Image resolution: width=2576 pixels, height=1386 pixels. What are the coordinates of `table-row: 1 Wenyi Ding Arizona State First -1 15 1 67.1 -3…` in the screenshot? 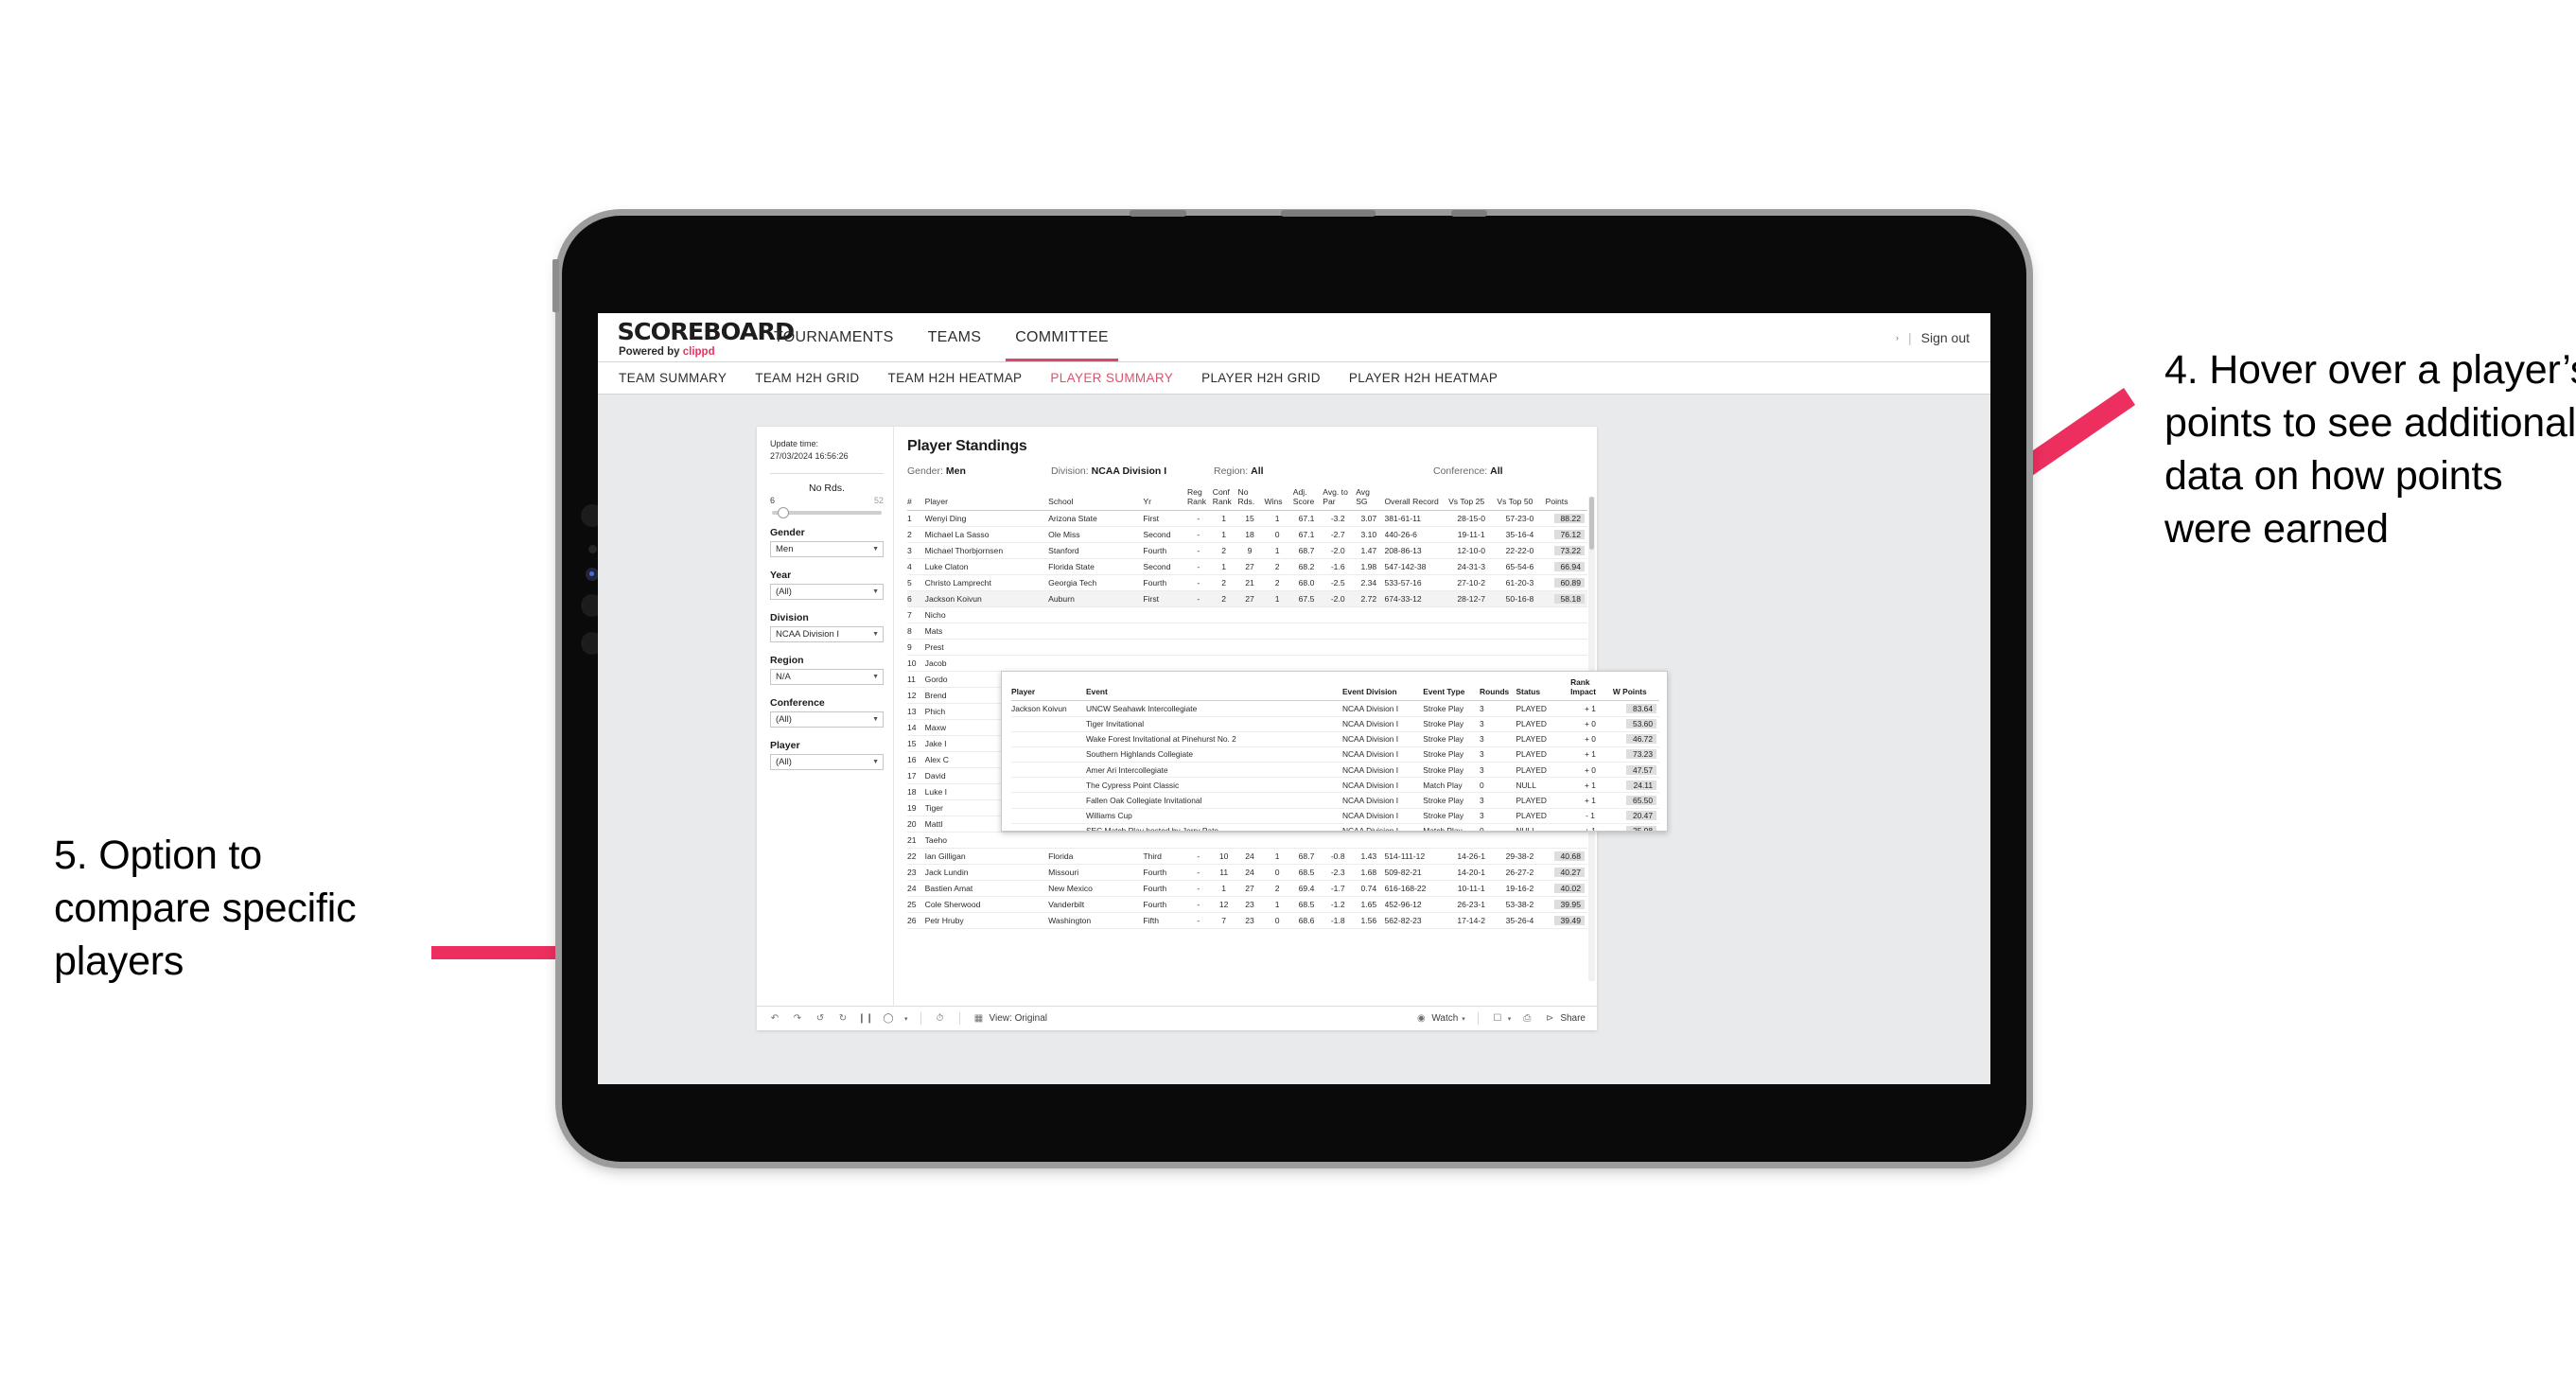 It's located at (1247, 519).